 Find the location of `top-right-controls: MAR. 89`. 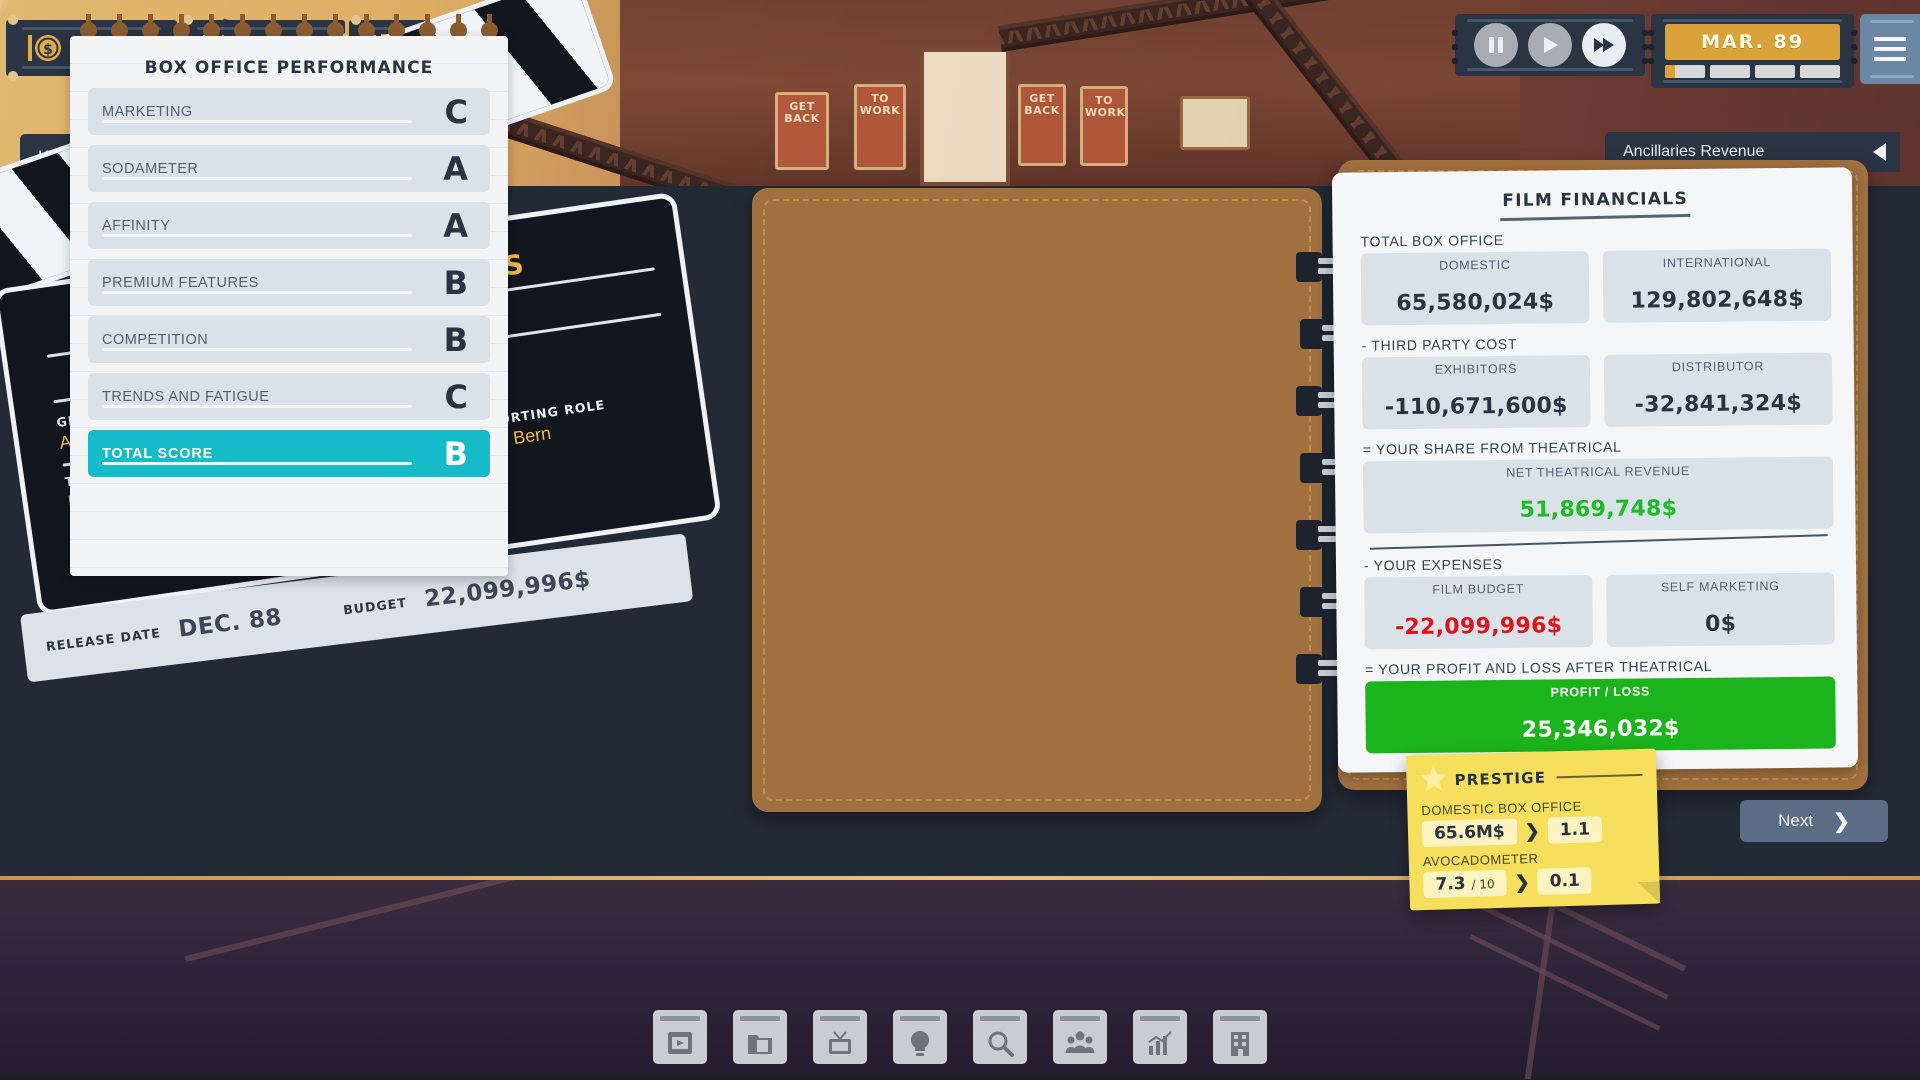

top-right-controls: MAR. 89 is located at coordinates (1685, 51).